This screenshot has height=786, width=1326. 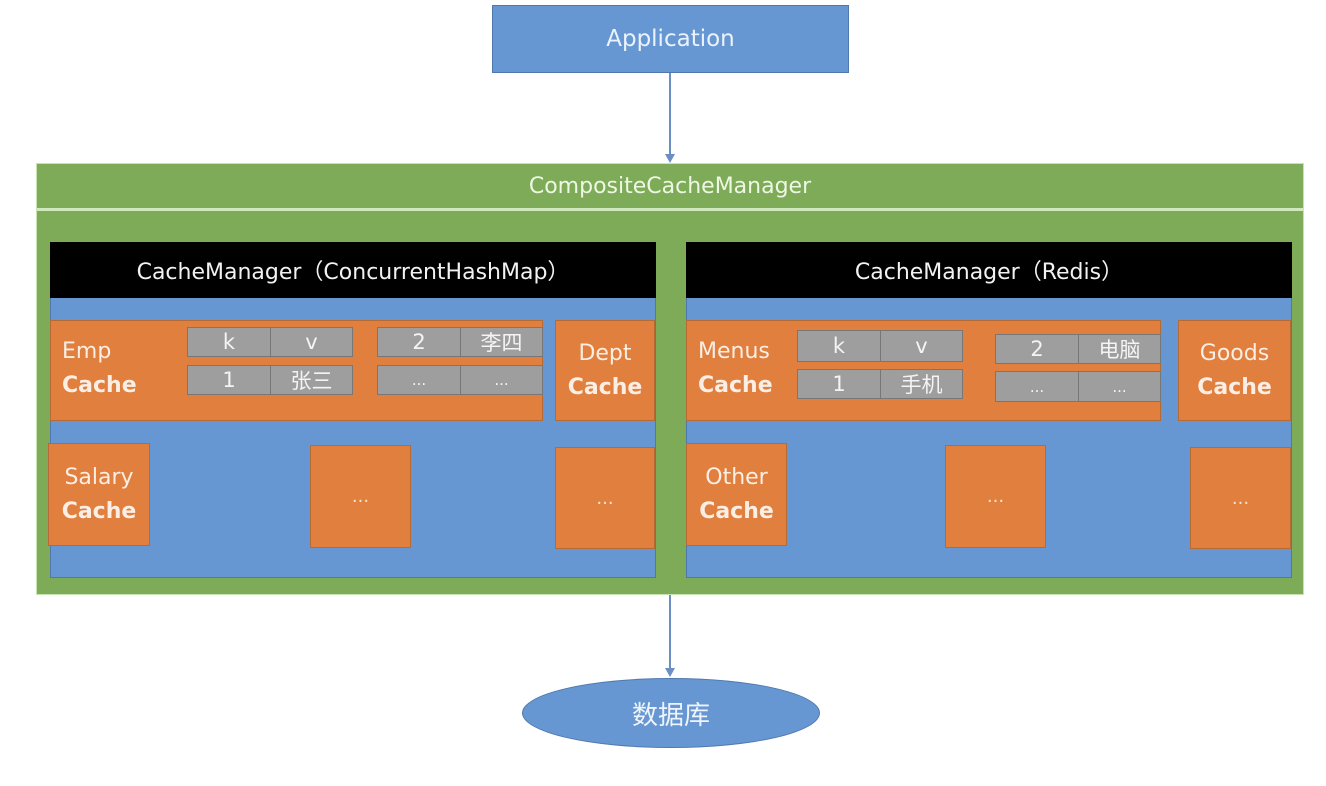 What do you see at coordinates (1234, 387) in the screenshot?
I see `goods-cache-suffix: Cache` at bounding box center [1234, 387].